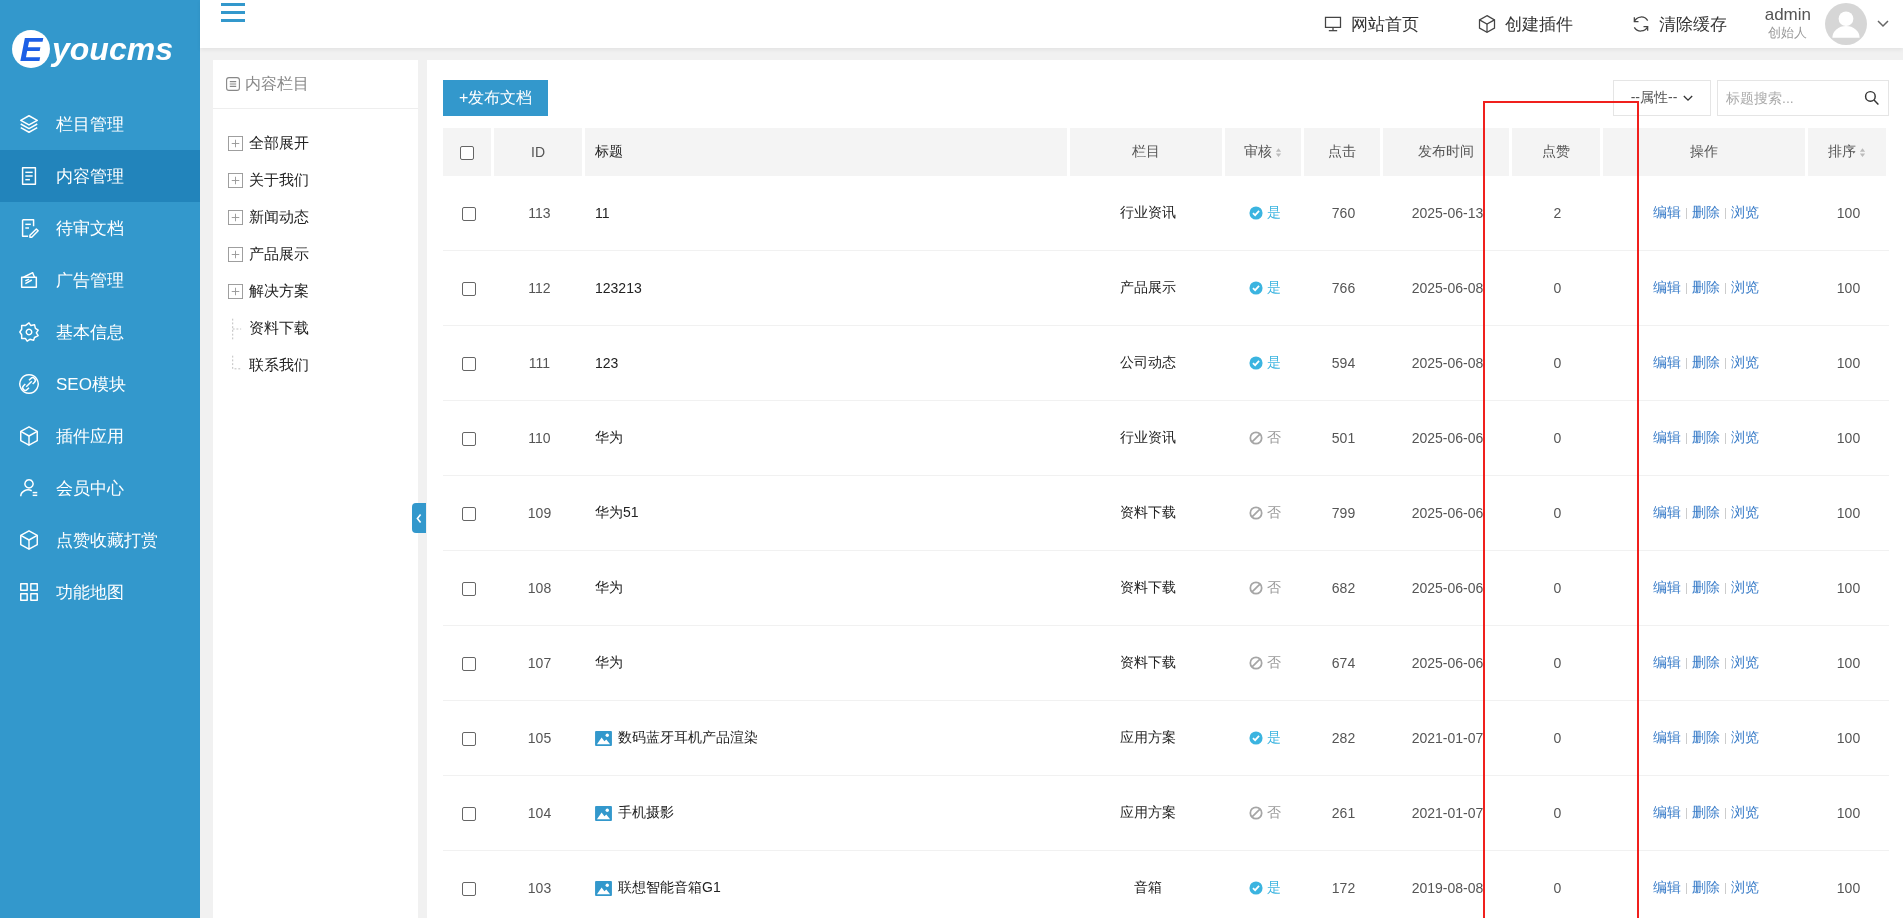  I want to click on title-text: 11, so click(602, 213).